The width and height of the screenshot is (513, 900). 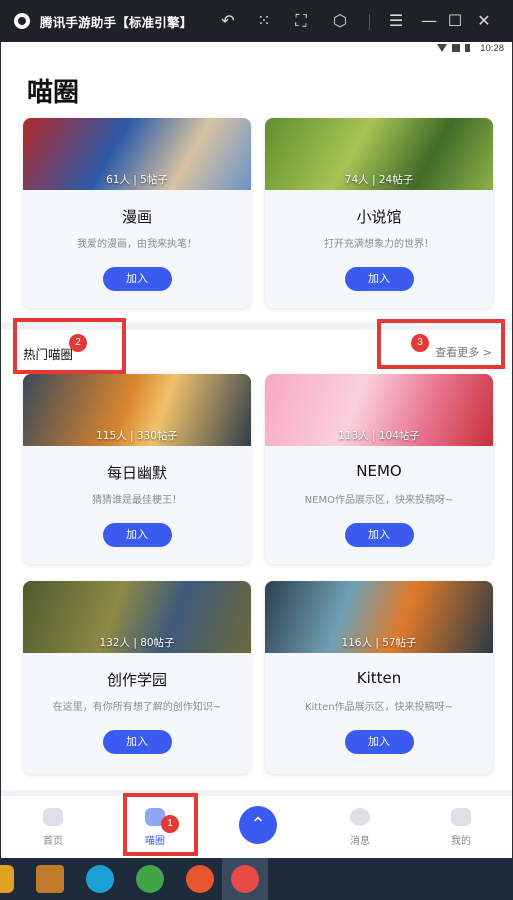 I want to click on annotation-box-view-more, so click(x=441, y=344).